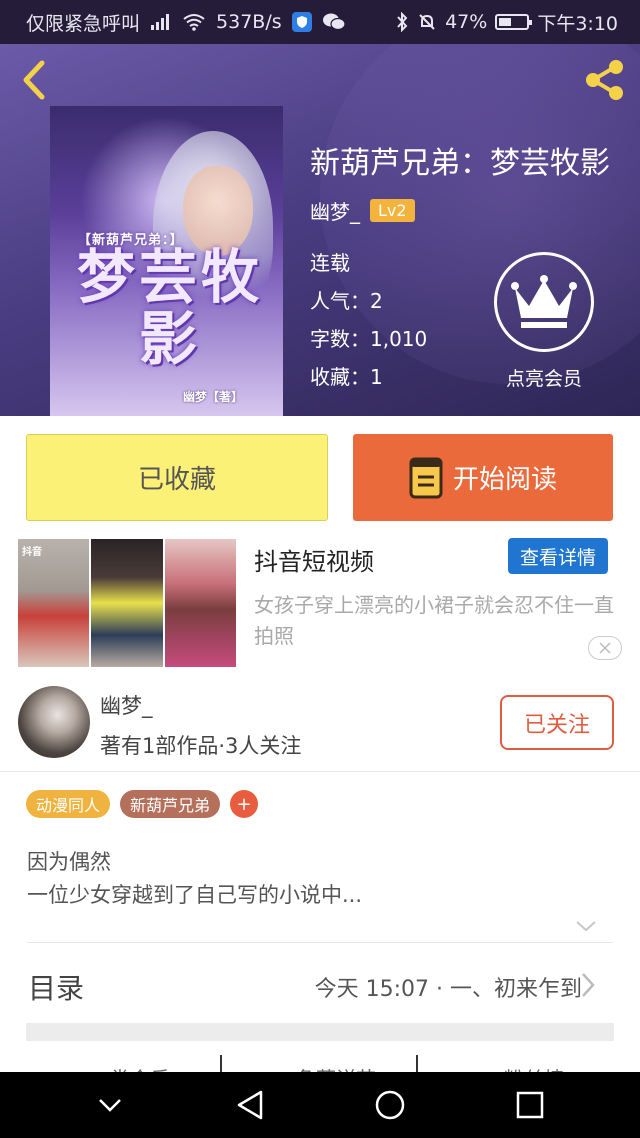 Image resolution: width=640 pixels, height=1138 pixels. What do you see at coordinates (83, 23) in the screenshot?
I see `carrier-text: 仅限紧急呼叫` at bounding box center [83, 23].